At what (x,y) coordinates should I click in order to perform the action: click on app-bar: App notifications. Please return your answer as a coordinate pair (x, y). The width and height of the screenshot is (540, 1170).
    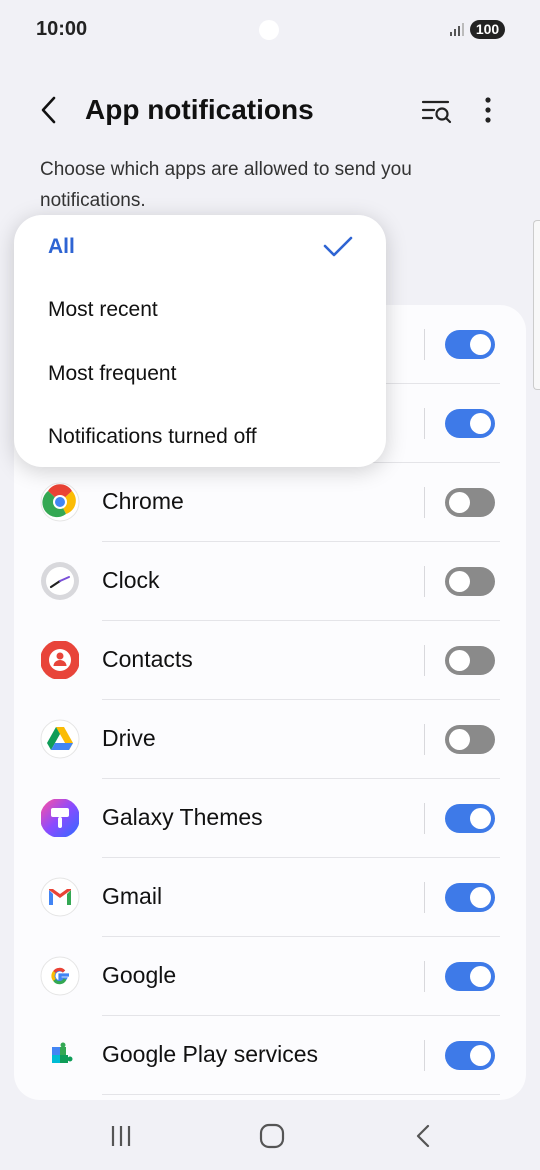
    Looking at the image, I should click on (270, 110).